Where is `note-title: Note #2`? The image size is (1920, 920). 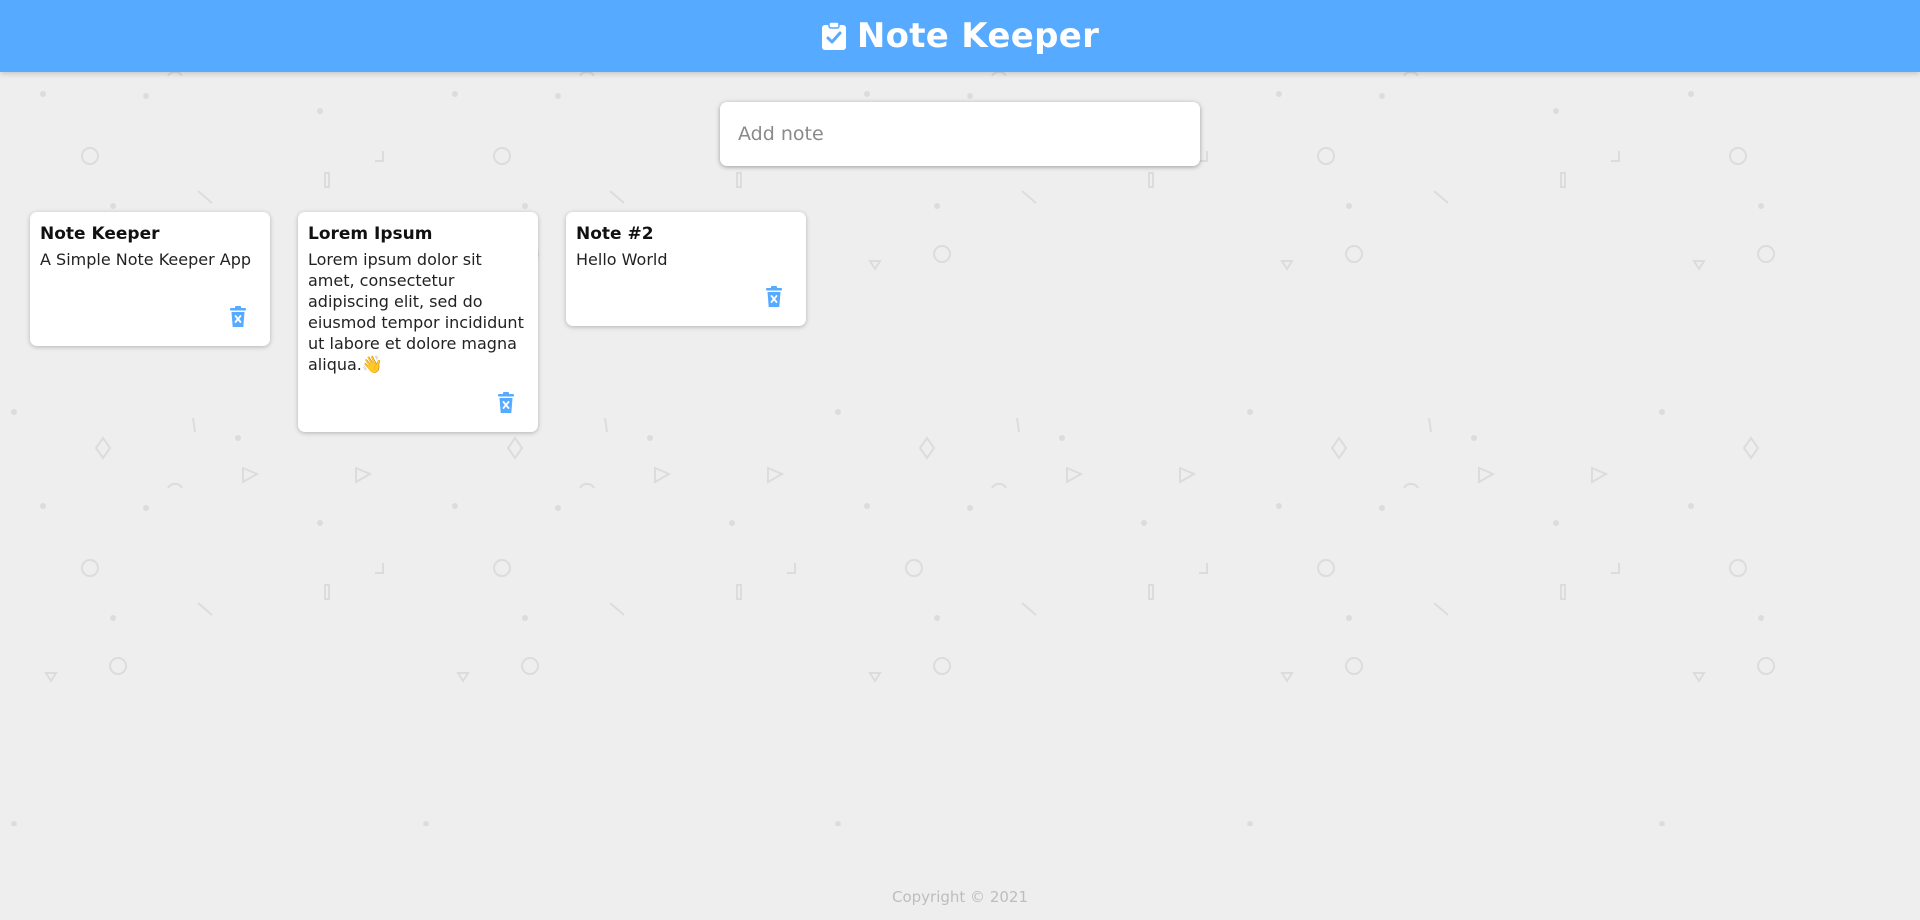
note-title: Note #2 is located at coordinates (615, 234).